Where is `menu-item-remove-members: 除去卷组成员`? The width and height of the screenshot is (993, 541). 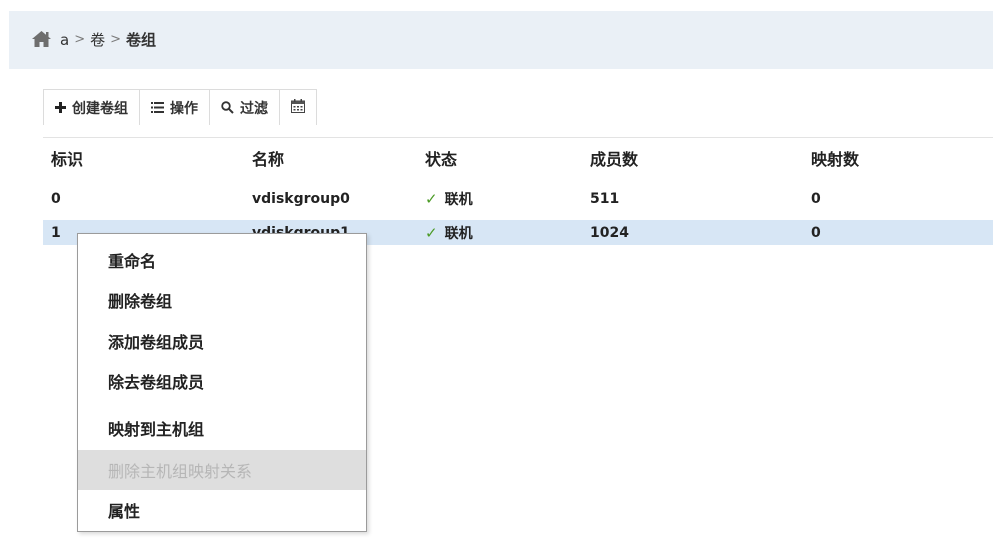 menu-item-remove-members: 除去卷组成员 is located at coordinates (222, 381).